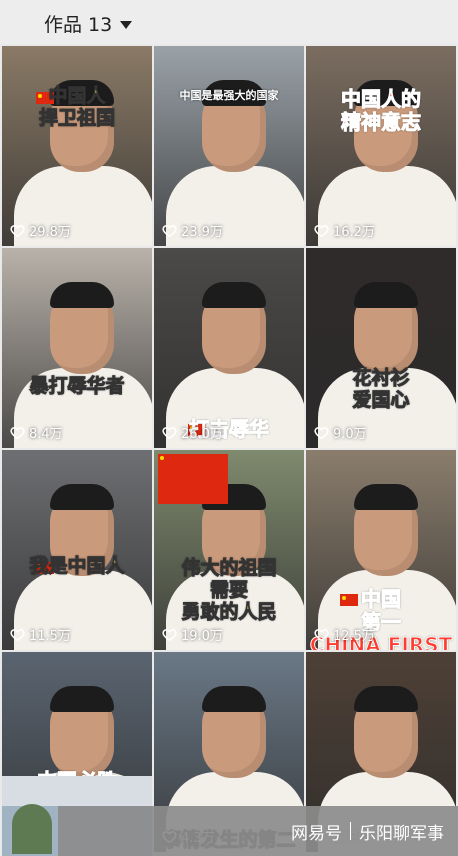 The height and width of the screenshot is (856, 458). What do you see at coordinates (229, 146) in the screenshot?
I see `video-tile: 中国是最强大的国家 23.9万` at bounding box center [229, 146].